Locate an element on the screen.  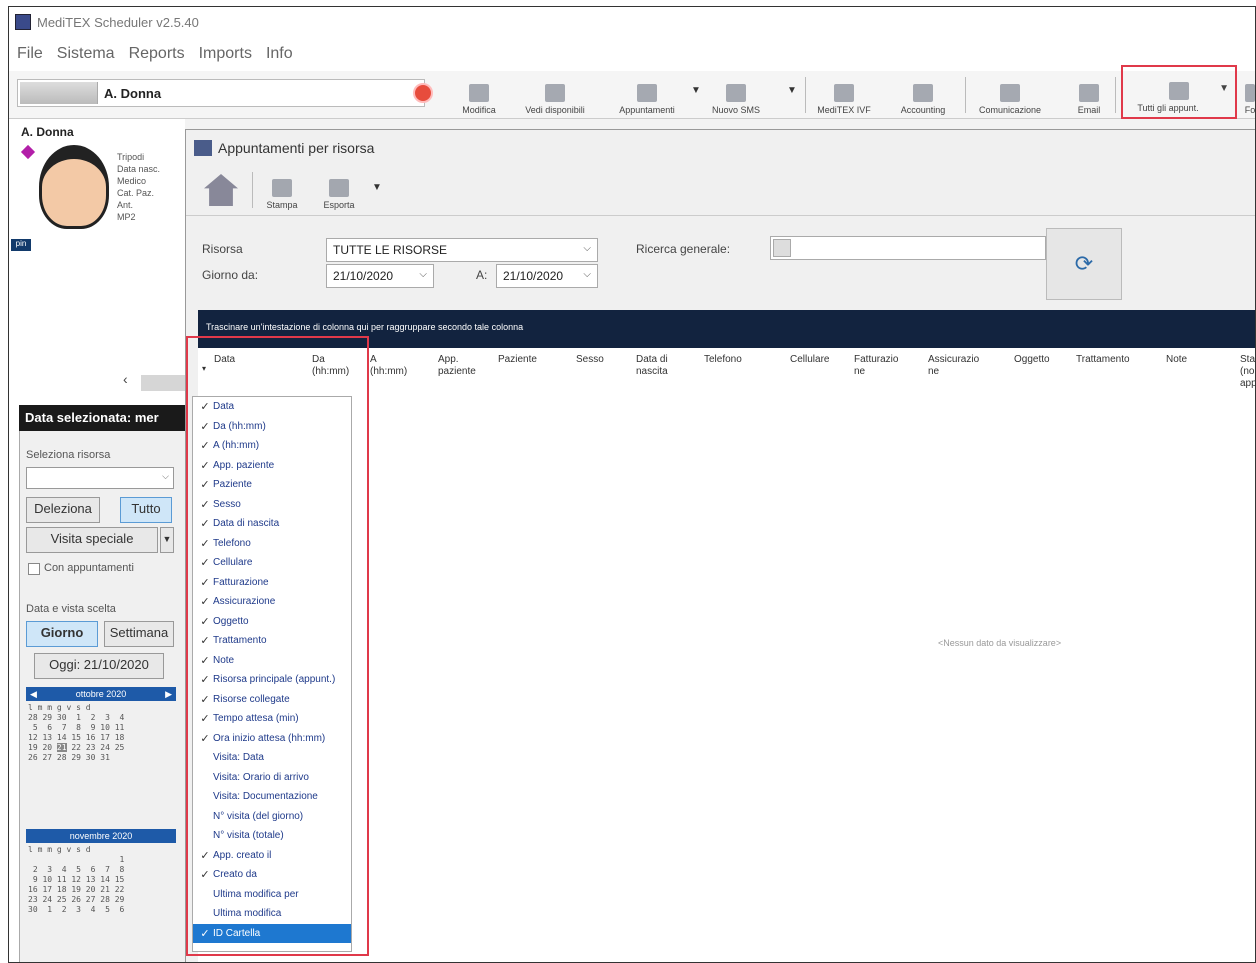
column-toggle-item: Visita: Documentazione is located at coordinates (272, 797).